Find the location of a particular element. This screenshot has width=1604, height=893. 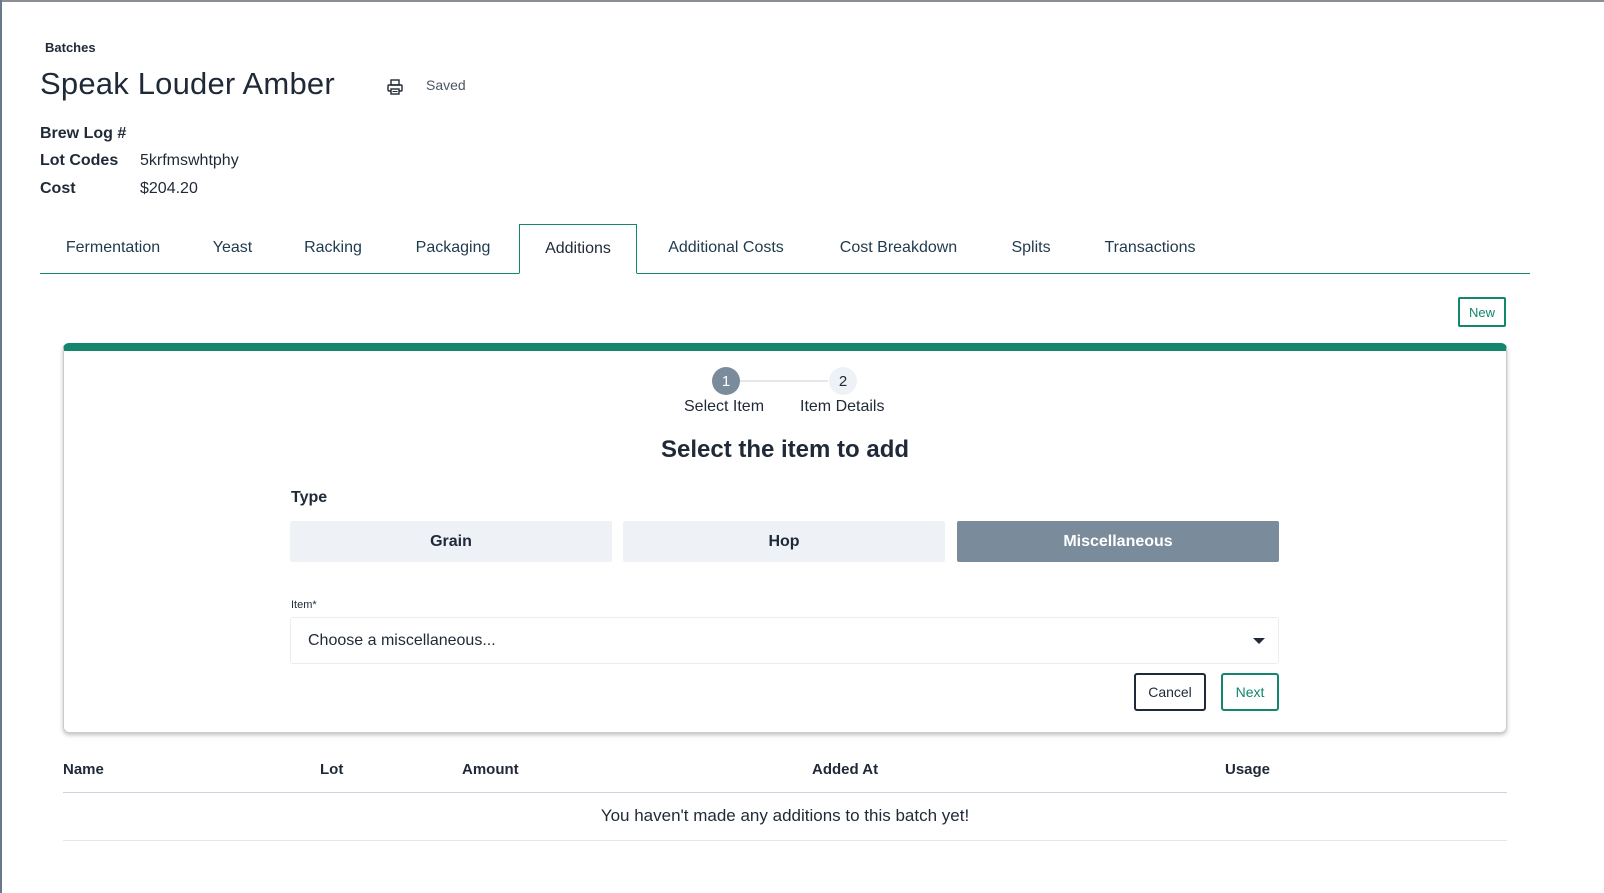

card-heading: Select the item to add is located at coordinates (785, 449).